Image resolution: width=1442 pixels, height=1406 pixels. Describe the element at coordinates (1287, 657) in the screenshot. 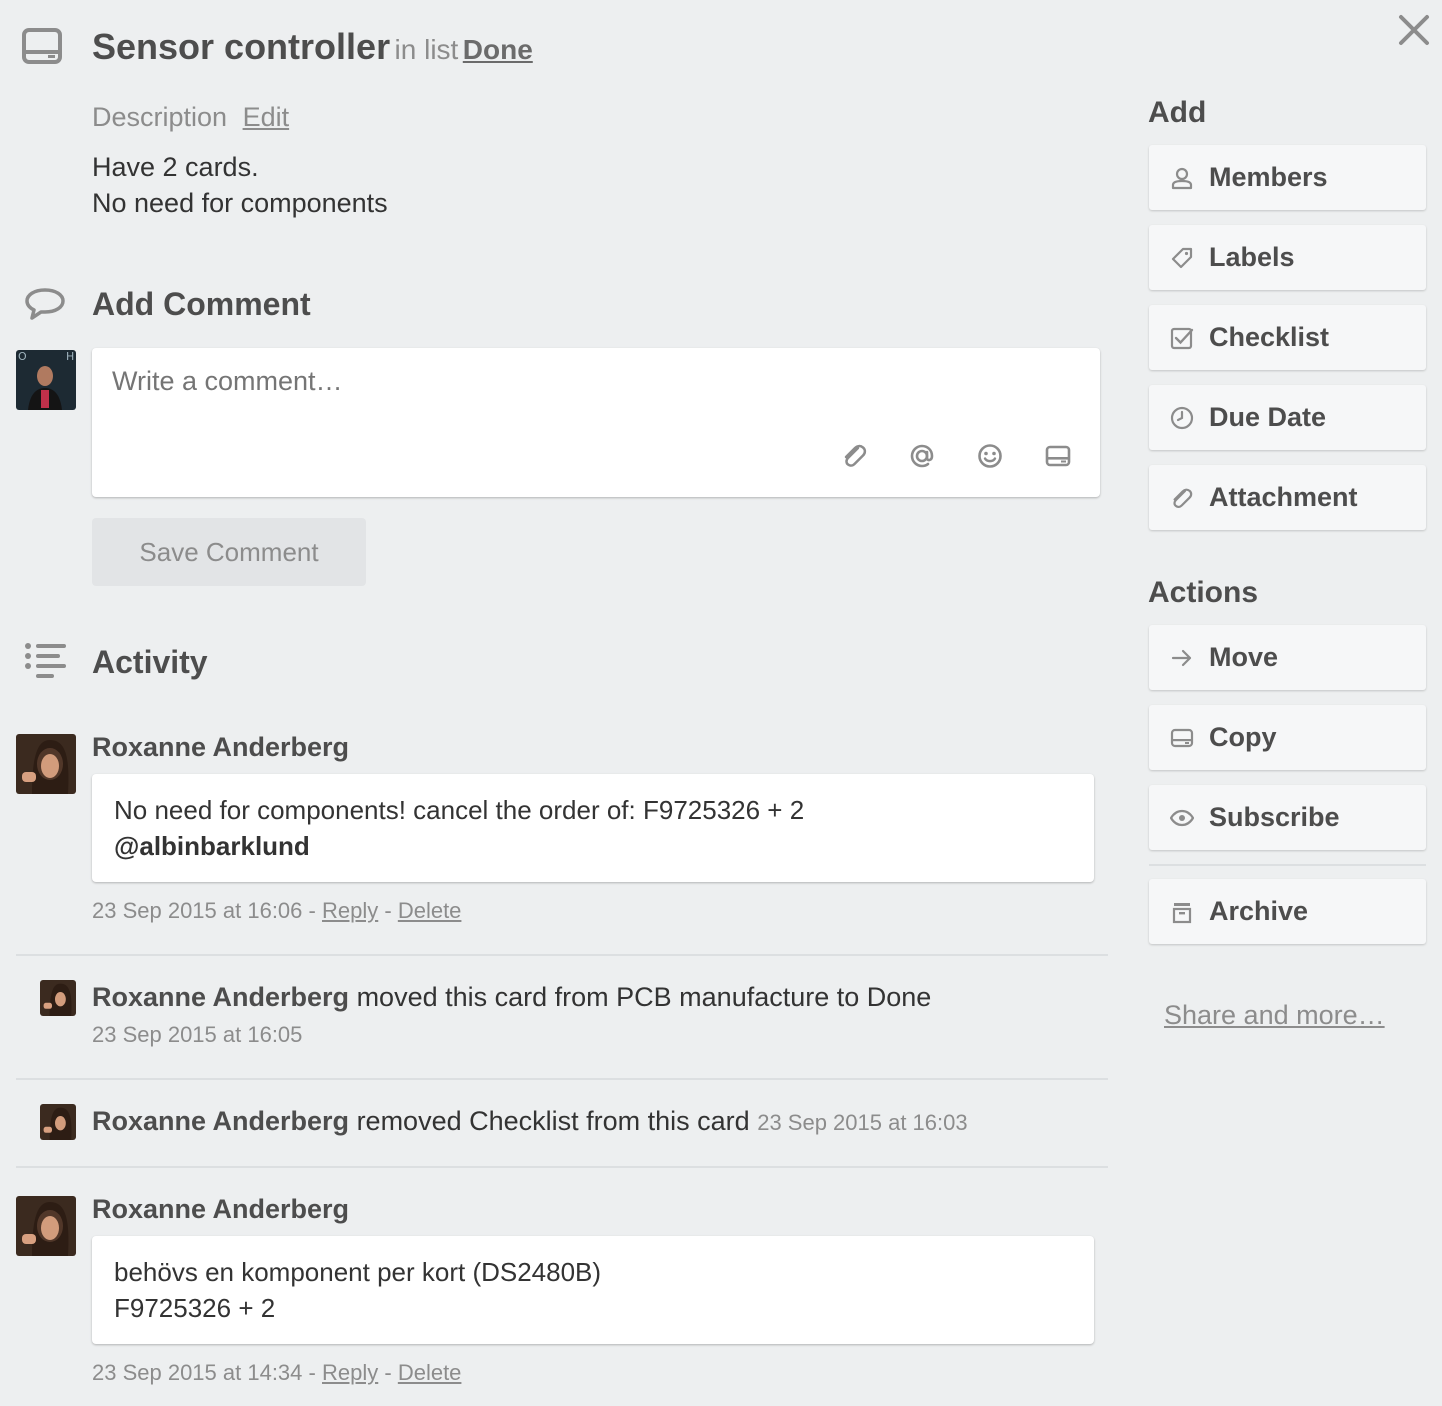

I see `move-button: Move` at that location.